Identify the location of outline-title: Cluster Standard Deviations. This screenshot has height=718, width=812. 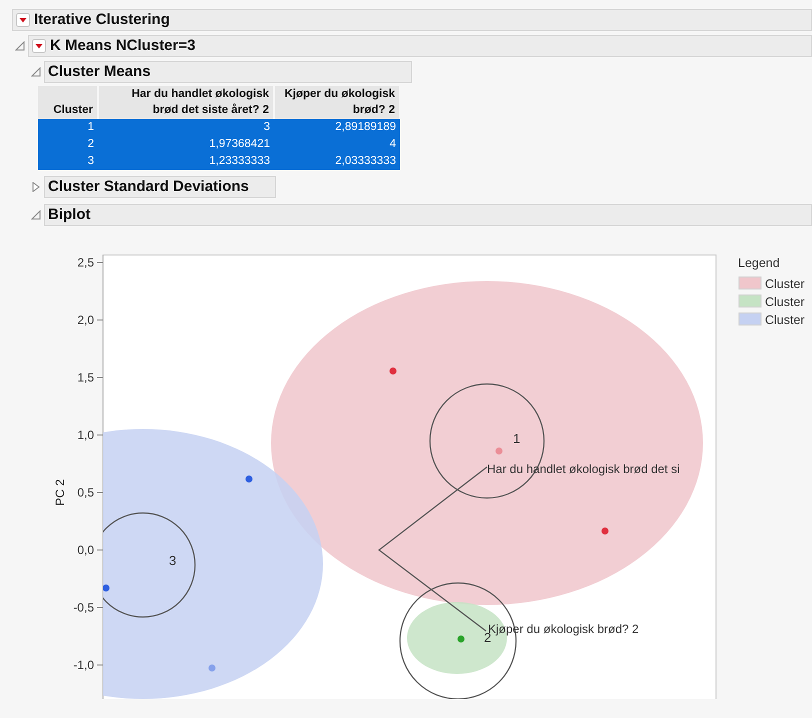
(148, 186).